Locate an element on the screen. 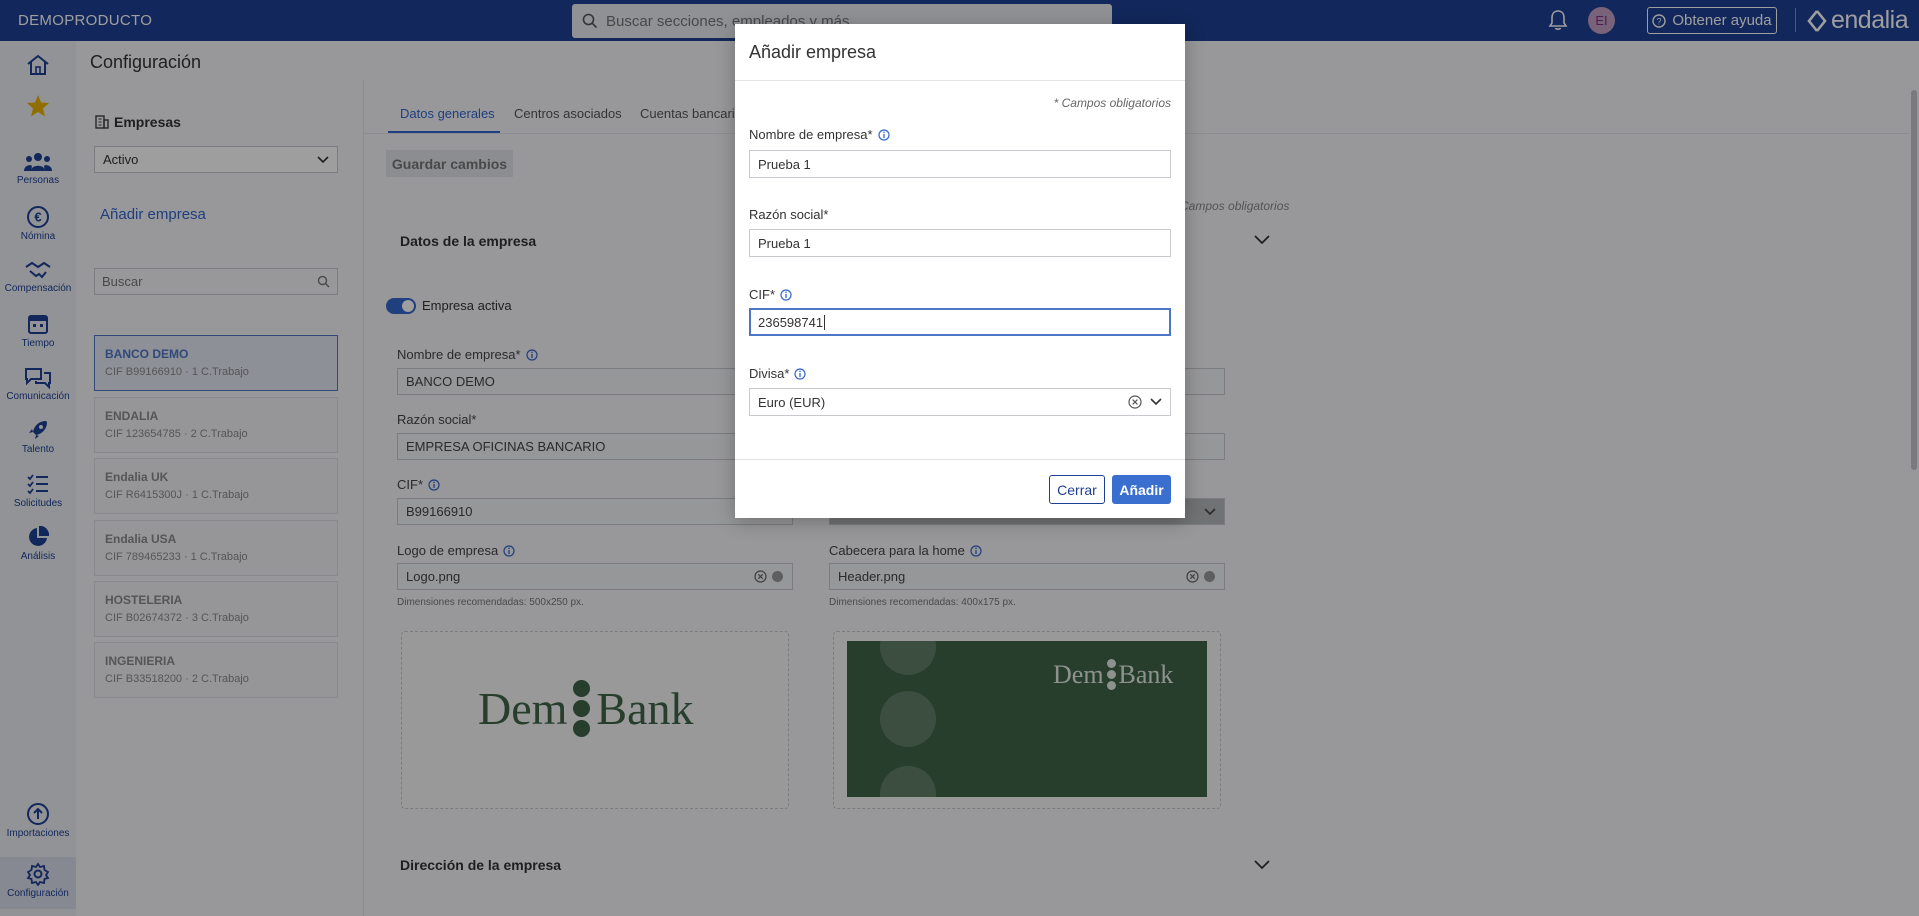  modal-currency-select: Euro (EUR) is located at coordinates (960, 402).